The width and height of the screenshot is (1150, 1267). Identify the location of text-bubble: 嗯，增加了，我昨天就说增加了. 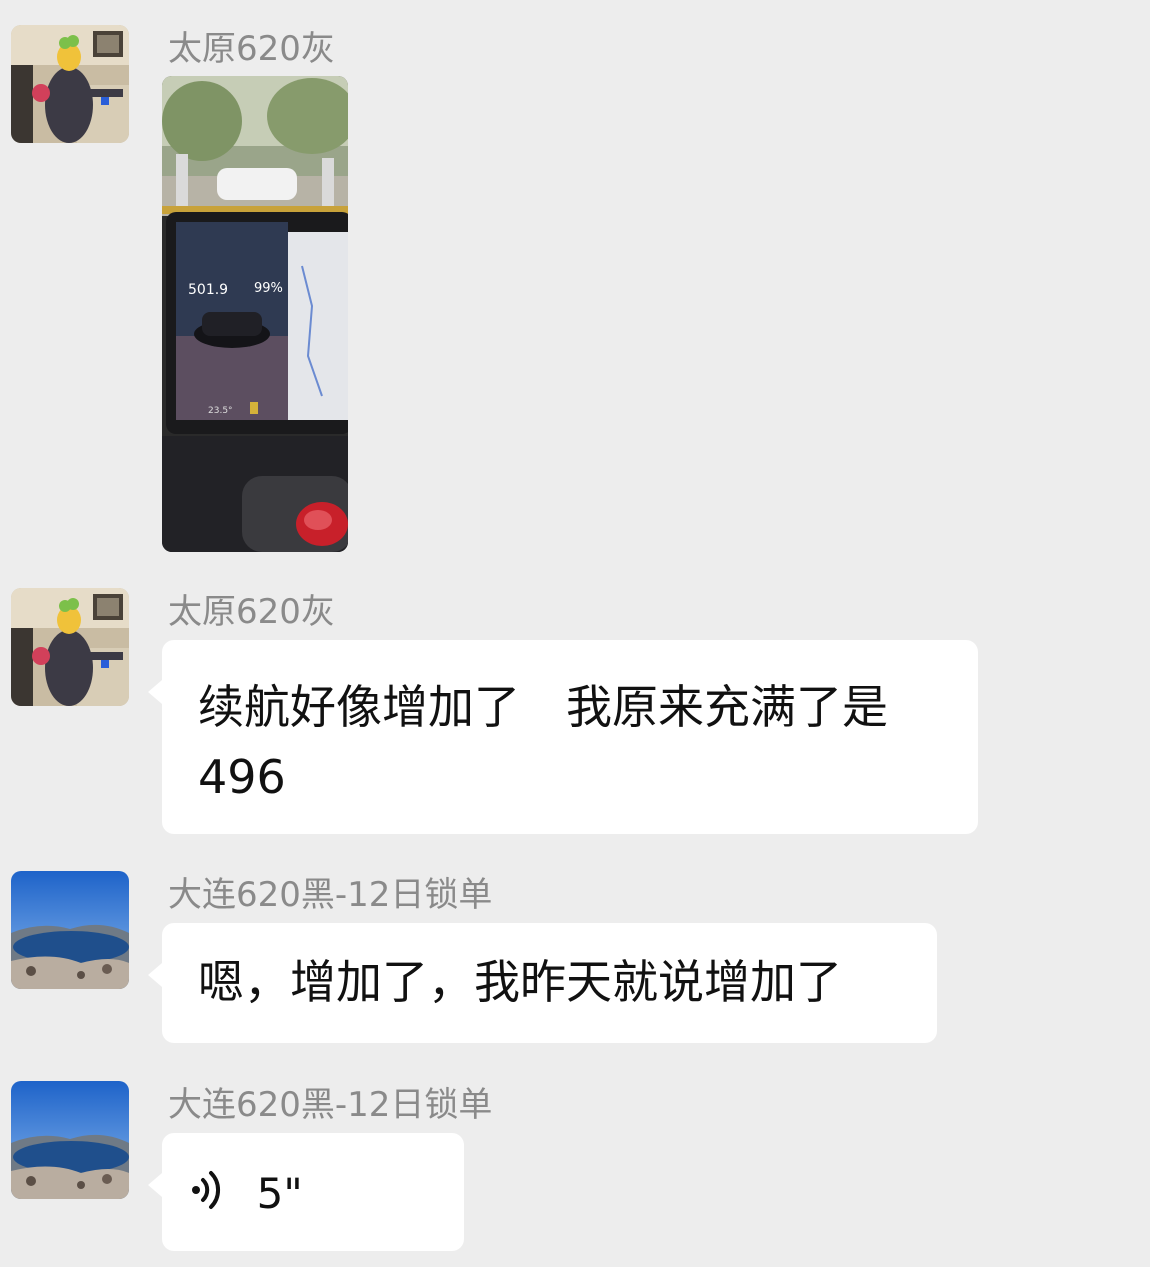
(542, 983).